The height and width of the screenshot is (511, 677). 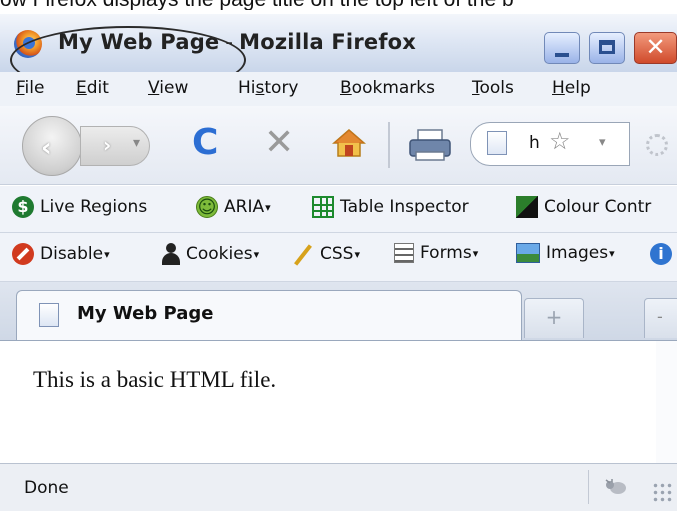 I want to click on web-developer-toolbar: Disable▾ Cookies▾ CSS▾ Forms▾ Images▾ i, so click(x=338, y=257).